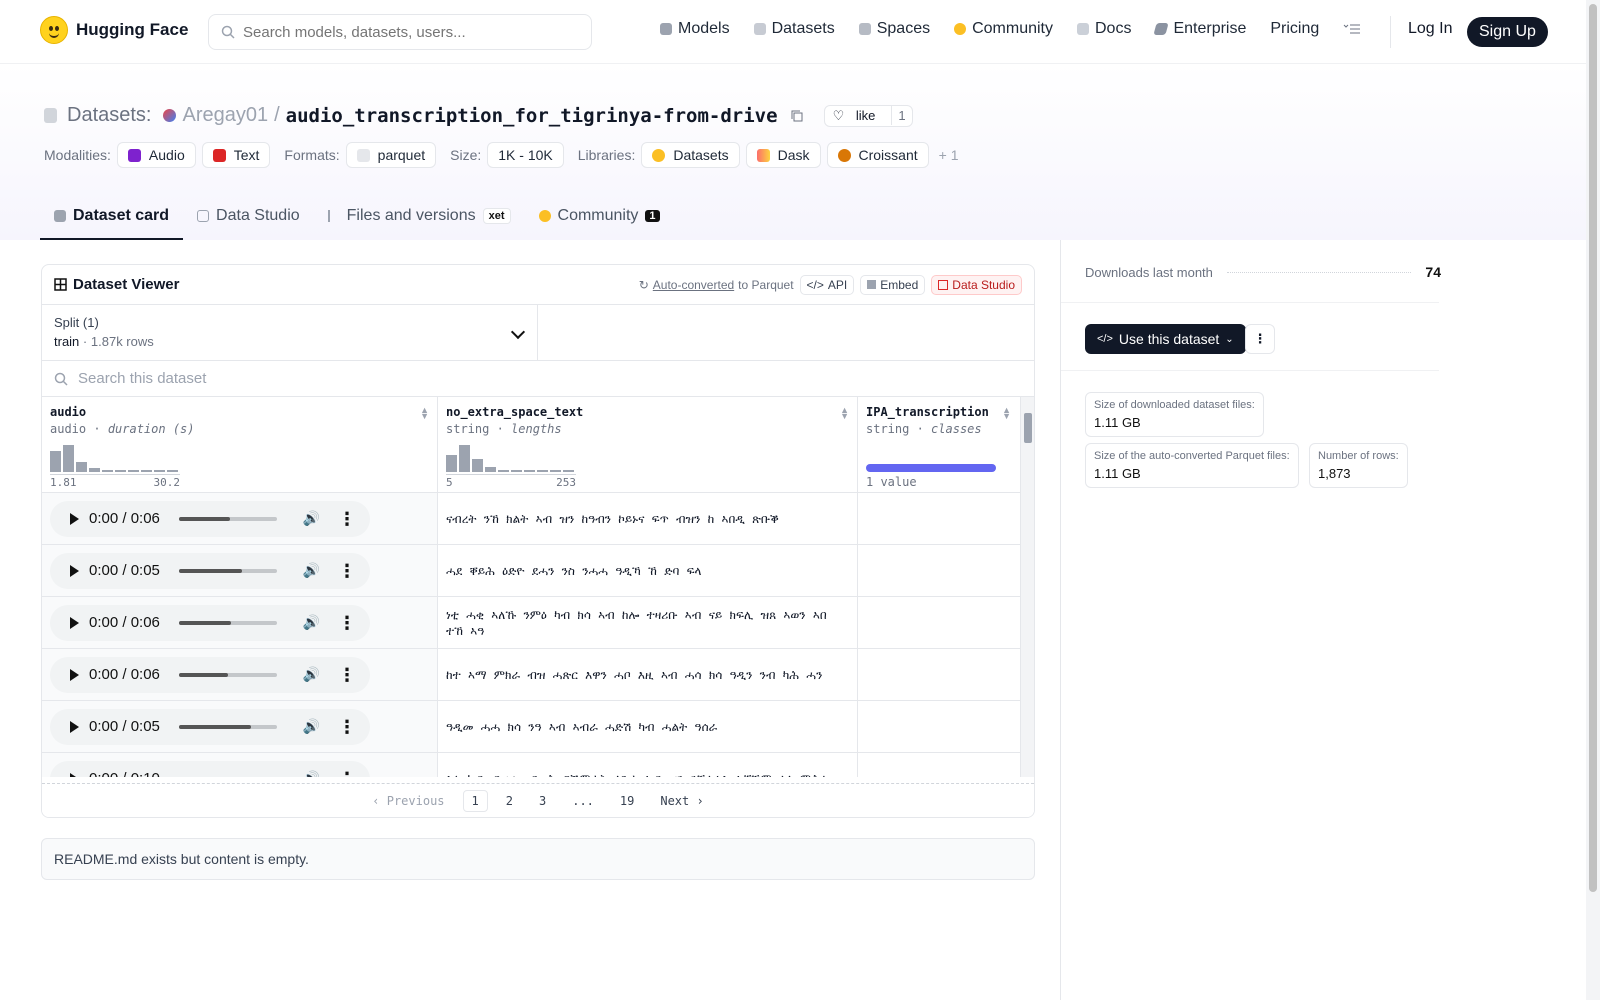 The image size is (1600, 1000). Describe the element at coordinates (797, 116) in the screenshot. I see `copy-icon` at that location.